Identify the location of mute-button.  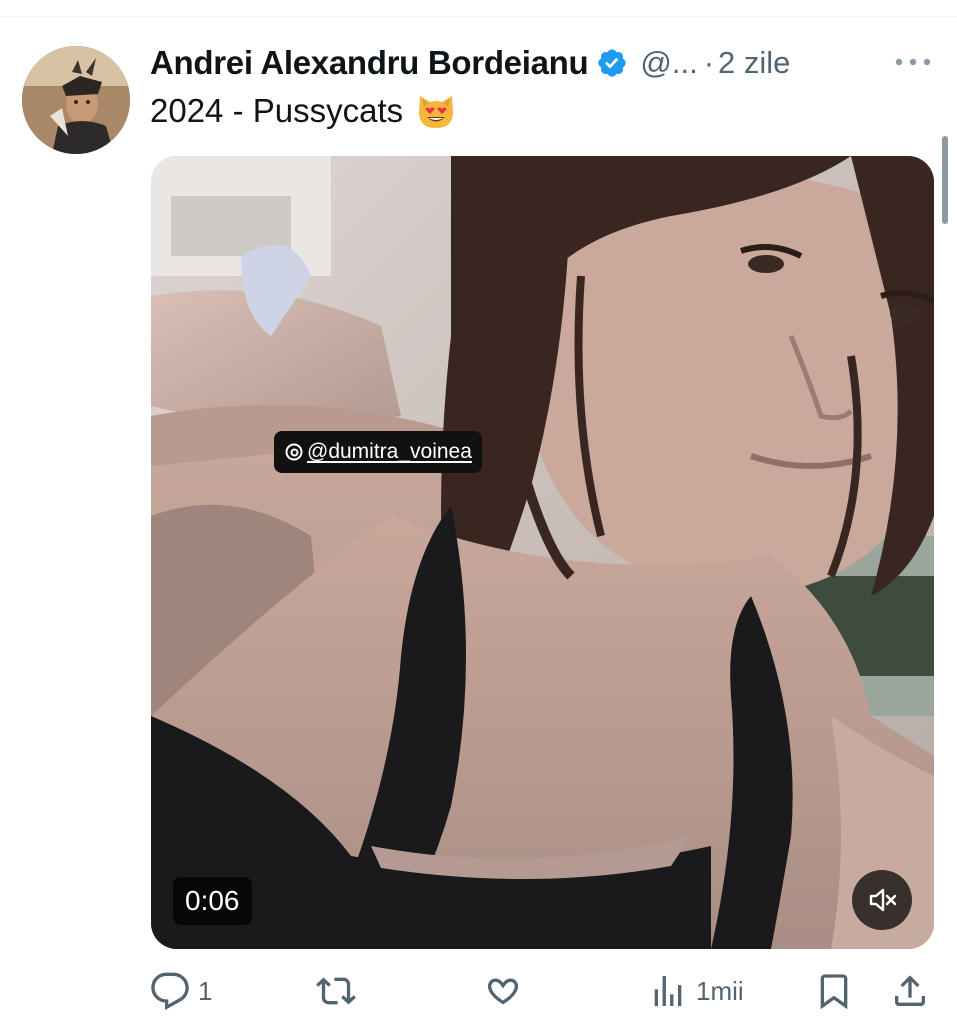
(882, 900).